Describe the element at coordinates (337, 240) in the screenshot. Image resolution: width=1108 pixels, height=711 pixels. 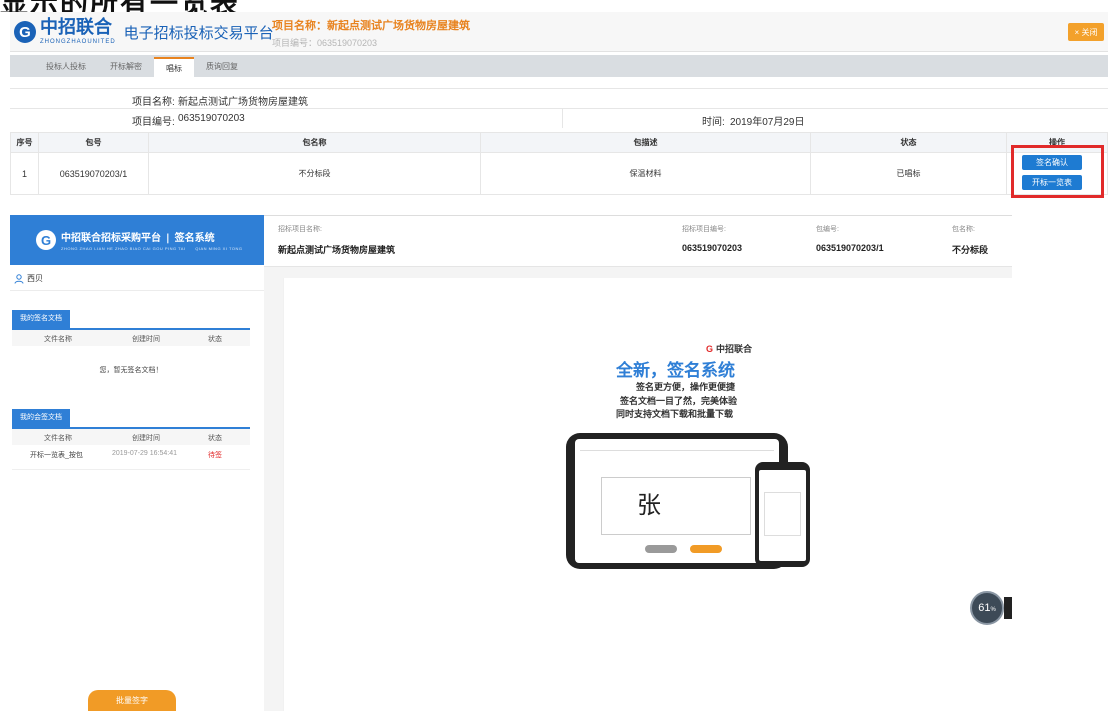
I see `info-project-name: 招标项目名称: 新起点测试广场货物房屋建筑` at that location.